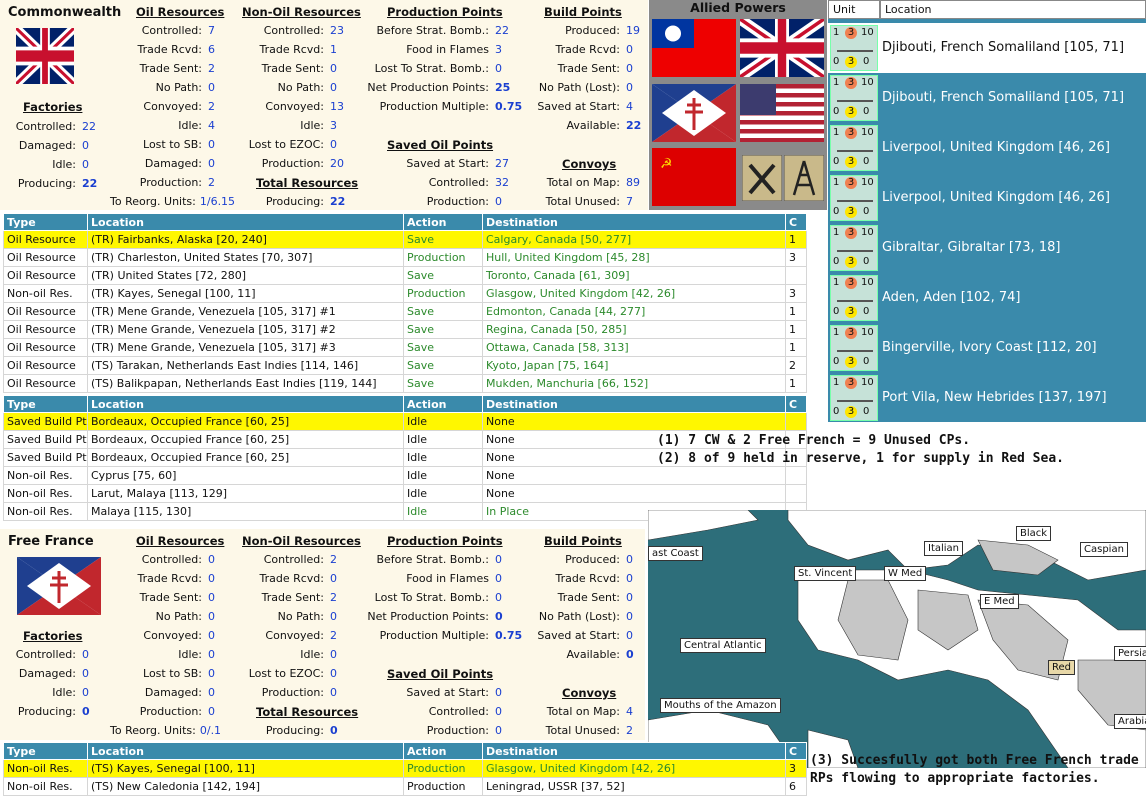 The image size is (1146, 800). What do you see at coordinates (405, 475) in the screenshot?
I see `table-row: Non-oil Res. Cyprus [75, 60] Idle None` at bounding box center [405, 475].